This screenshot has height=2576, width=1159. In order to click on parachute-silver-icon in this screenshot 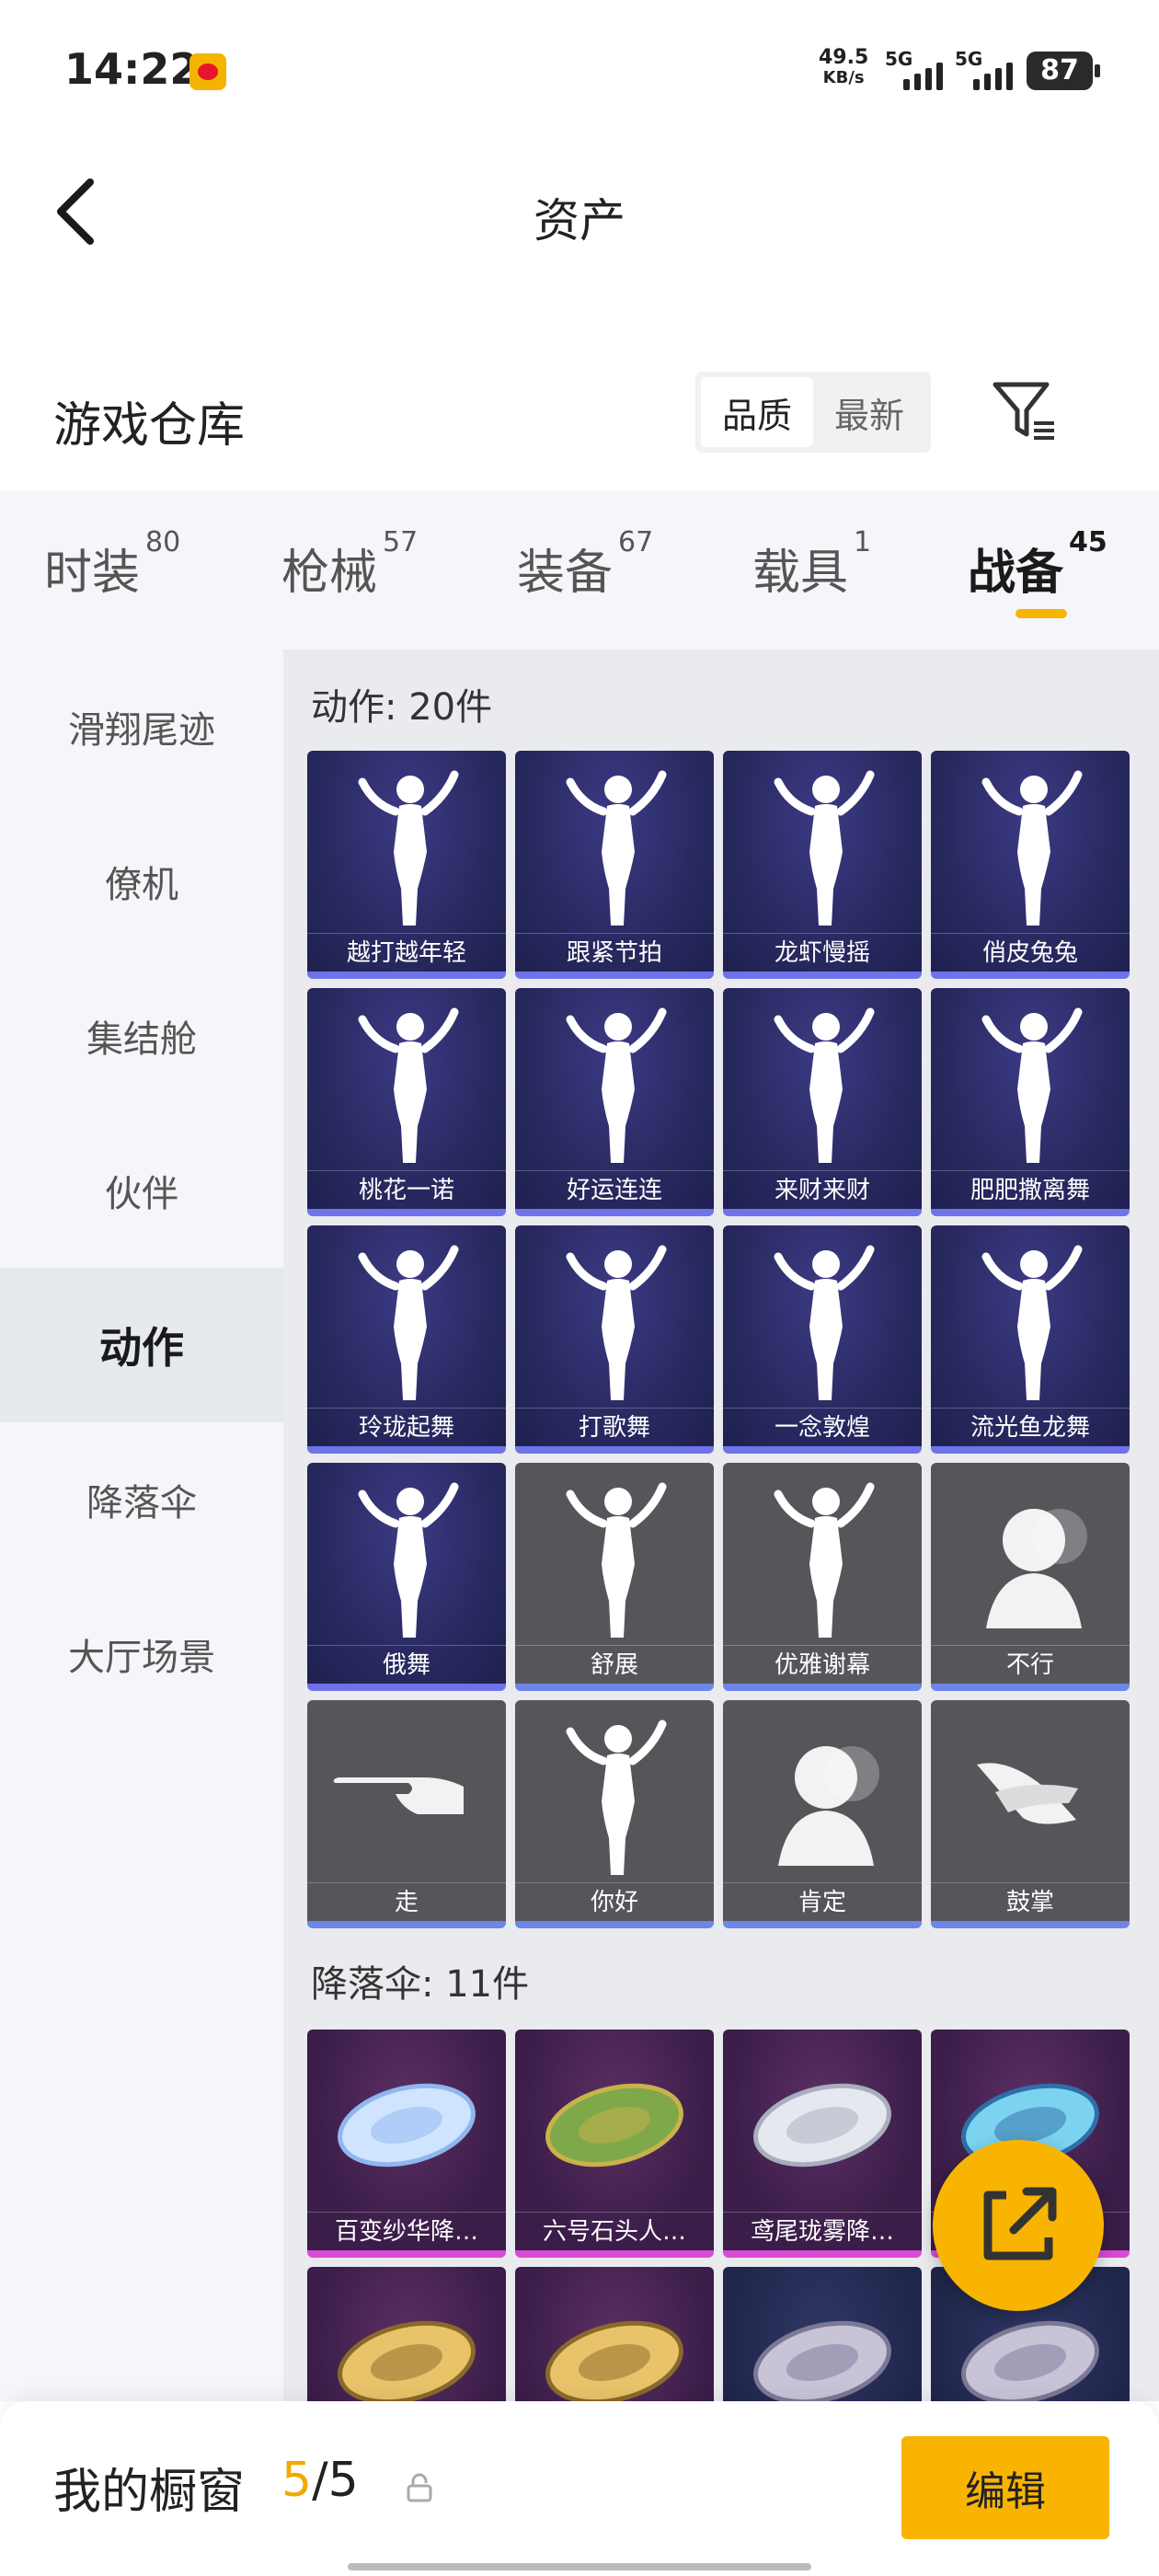, I will do `click(822, 2125)`.